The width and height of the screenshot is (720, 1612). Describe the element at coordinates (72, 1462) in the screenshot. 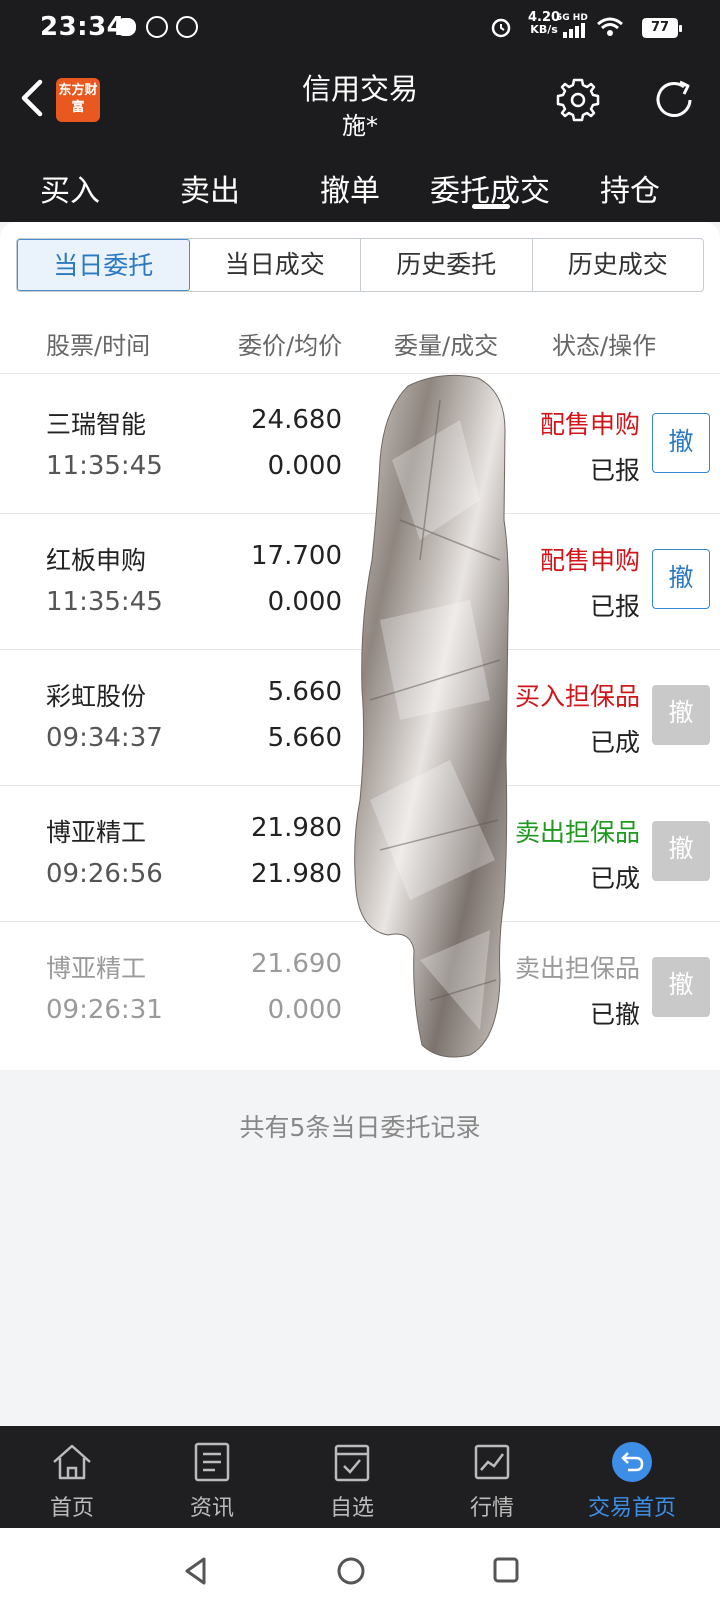

I see `home-icon` at that location.